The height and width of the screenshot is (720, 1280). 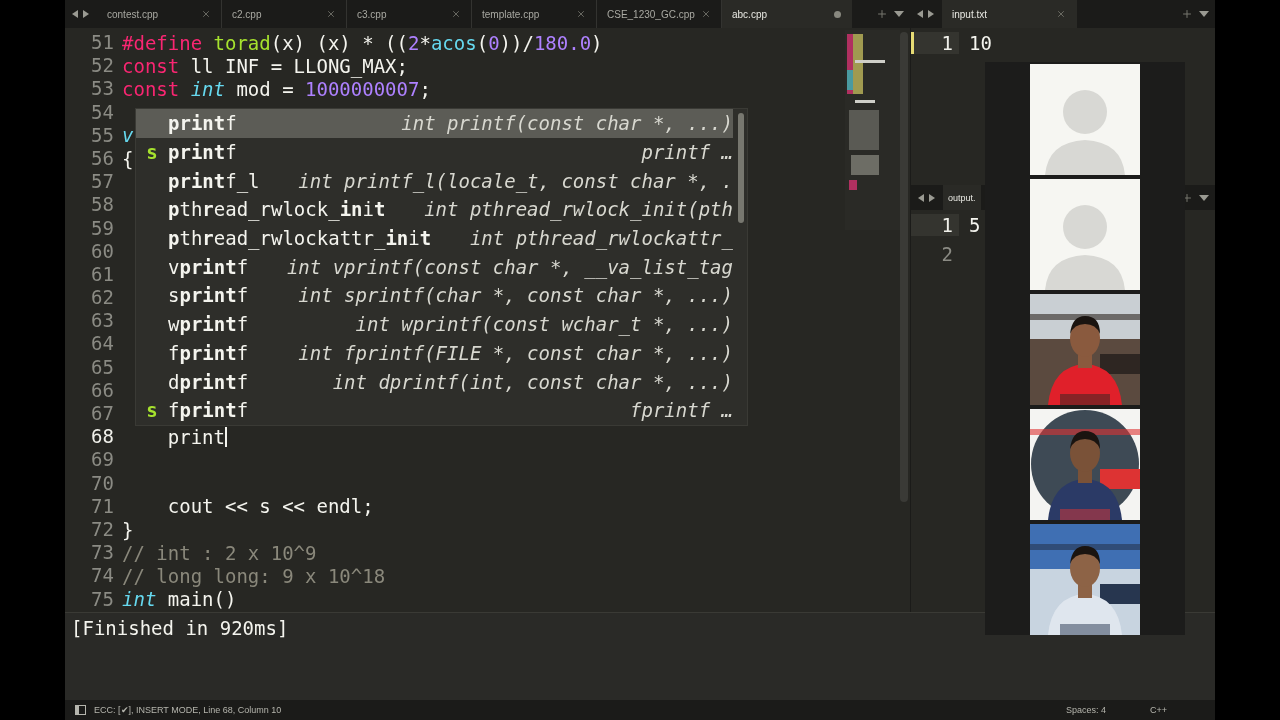 What do you see at coordinates (102, 228) in the screenshot?
I see `line-number: 59` at bounding box center [102, 228].